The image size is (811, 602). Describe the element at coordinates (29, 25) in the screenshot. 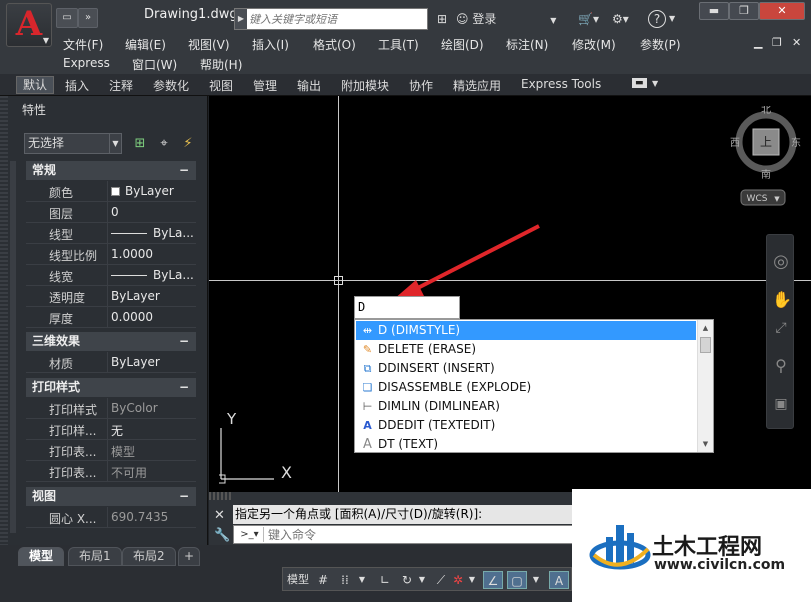

I see `application-menu-button: A ▼` at that location.